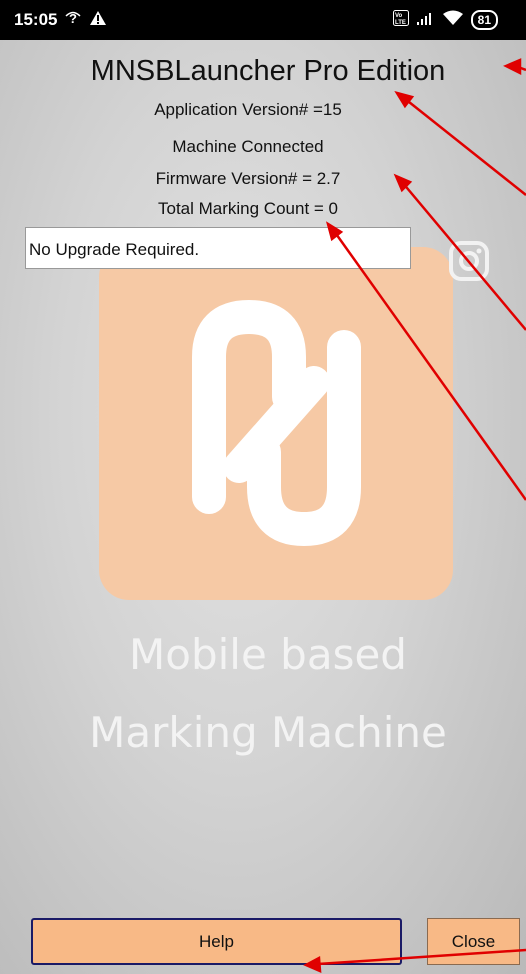  What do you see at coordinates (268, 654) in the screenshot?
I see `tagline-line-1: Mobile based` at bounding box center [268, 654].